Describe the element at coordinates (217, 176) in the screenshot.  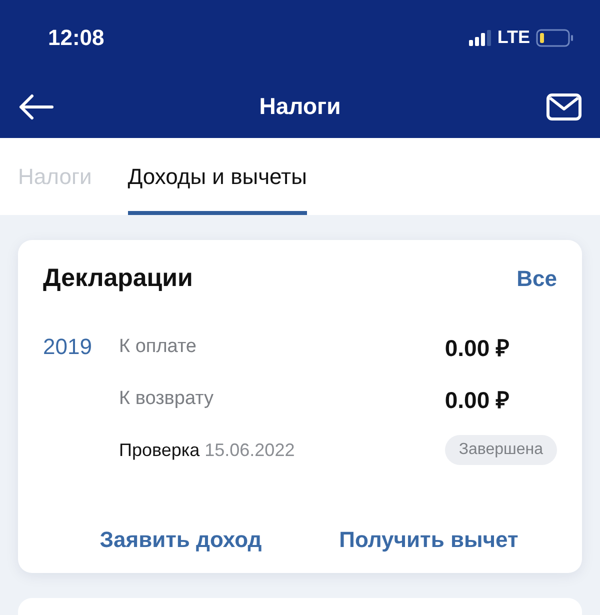
I see `tab: Доходы и вычеты` at that location.